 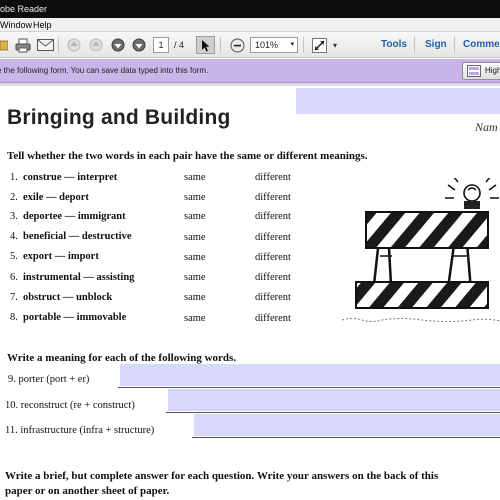 What do you see at coordinates (118, 45) in the screenshot?
I see `next-page-icon` at bounding box center [118, 45].